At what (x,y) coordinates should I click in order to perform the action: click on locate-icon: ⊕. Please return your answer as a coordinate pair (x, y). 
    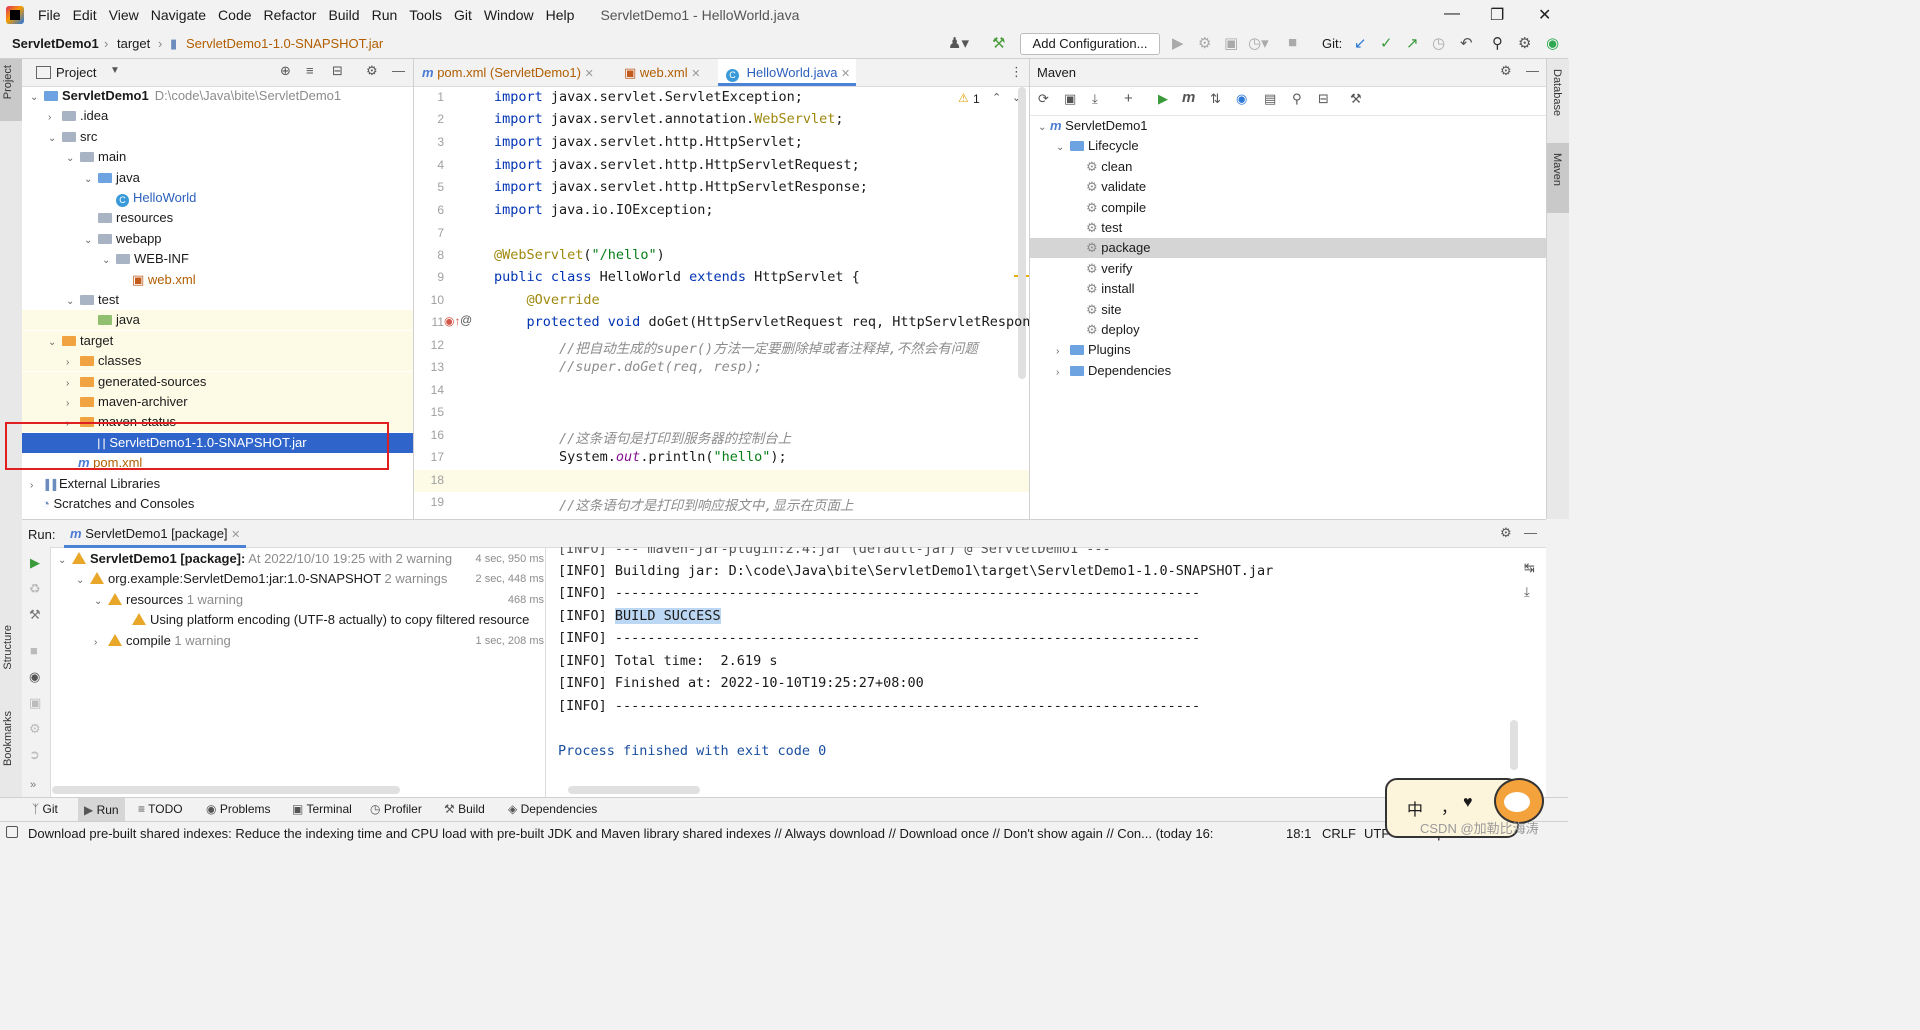
    Looking at the image, I should click on (285, 71).